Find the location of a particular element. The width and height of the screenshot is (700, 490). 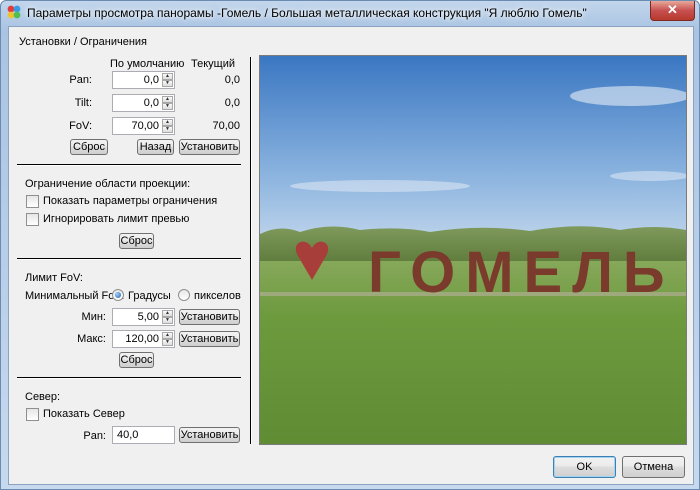

north-pan-value: 40,0 is located at coordinates (128, 435).